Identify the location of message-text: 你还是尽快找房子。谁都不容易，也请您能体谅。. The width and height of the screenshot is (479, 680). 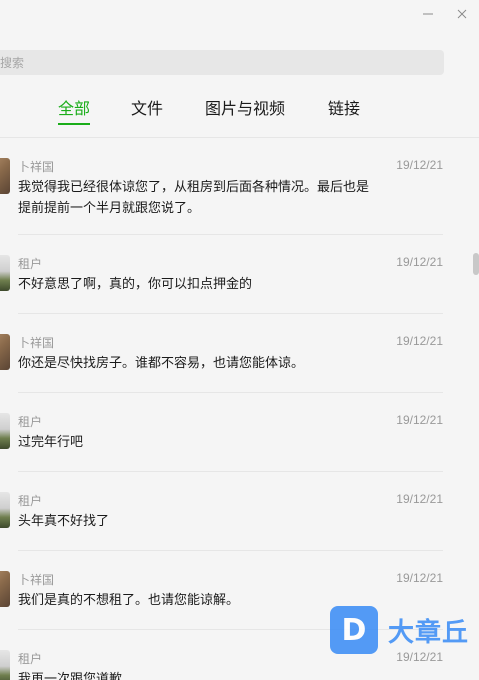
(161, 362).